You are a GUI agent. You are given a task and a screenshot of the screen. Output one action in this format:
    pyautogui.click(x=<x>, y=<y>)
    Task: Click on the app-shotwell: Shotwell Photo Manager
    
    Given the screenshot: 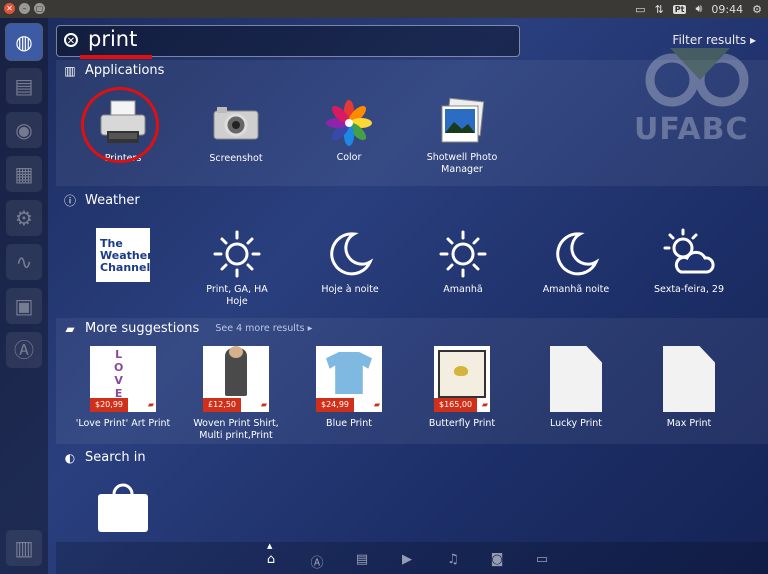 What is the action you would take?
    pyautogui.click(x=462, y=136)
    